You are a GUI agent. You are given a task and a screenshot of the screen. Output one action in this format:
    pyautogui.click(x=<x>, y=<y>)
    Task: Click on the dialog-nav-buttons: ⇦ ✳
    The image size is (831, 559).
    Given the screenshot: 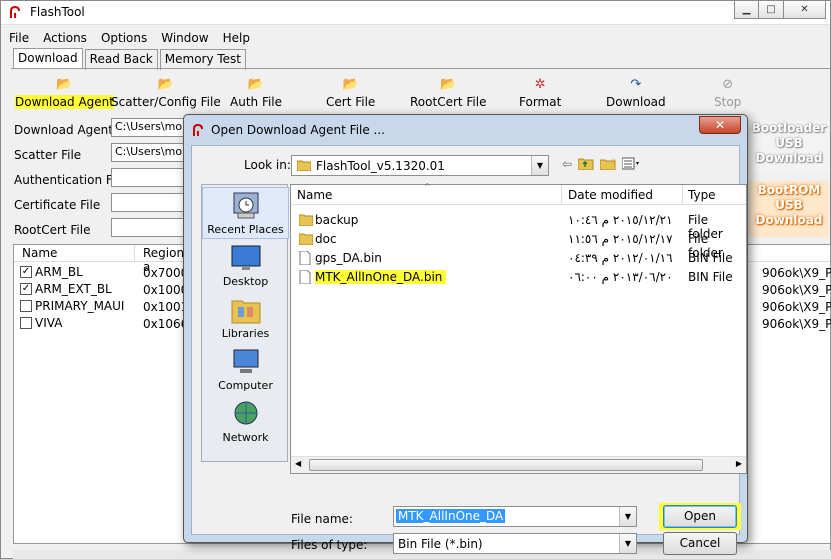 What is the action you would take?
    pyautogui.click(x=602, y=165)
    